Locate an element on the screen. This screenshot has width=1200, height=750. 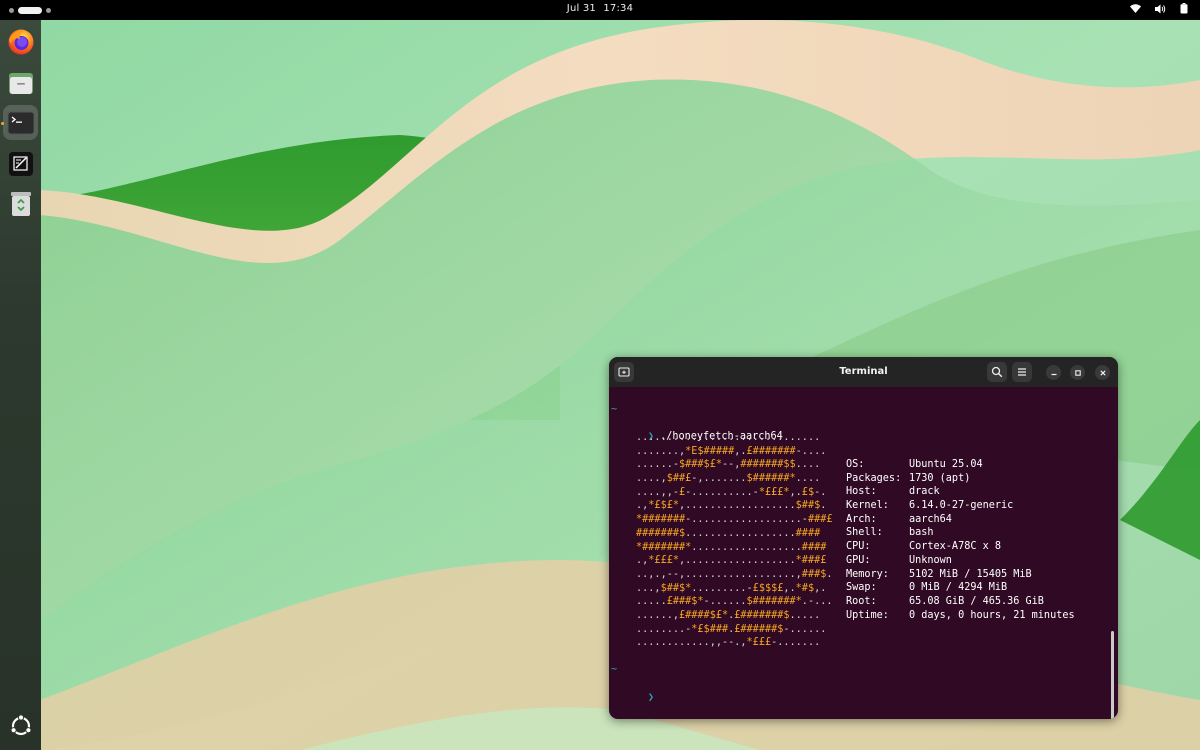
info-key: Kernel: is located at coordinates (867, 506).